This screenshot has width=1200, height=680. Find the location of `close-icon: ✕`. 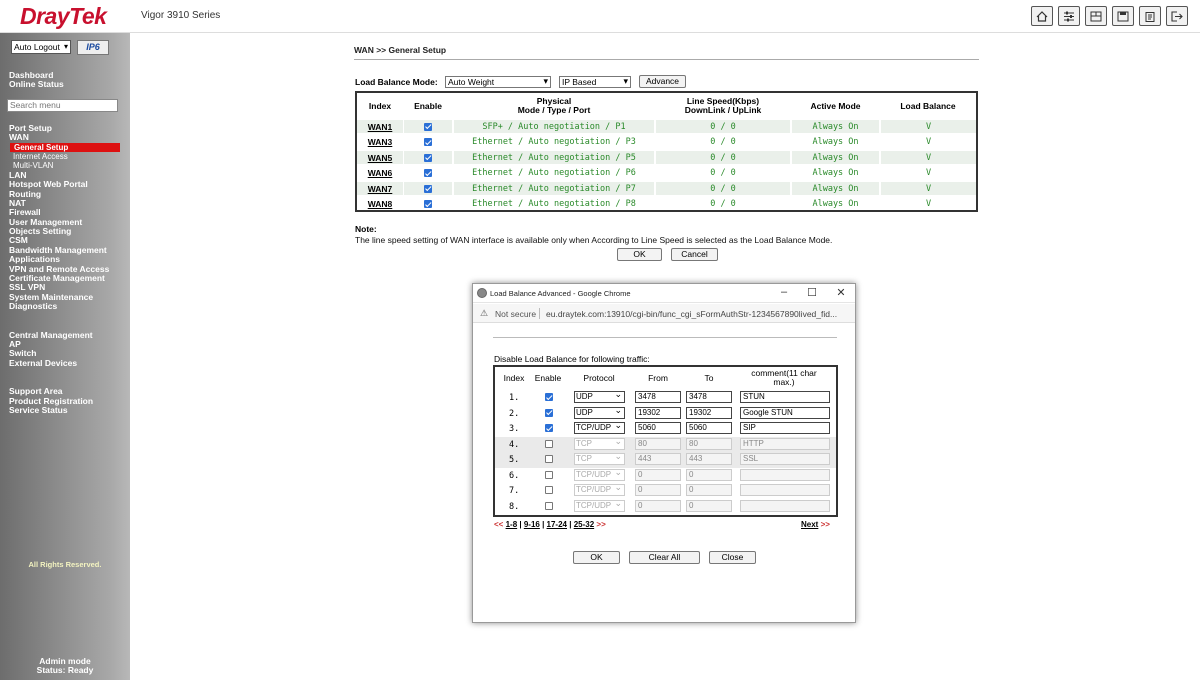

close-icon: ✕ is located at coordinates (841, 292).